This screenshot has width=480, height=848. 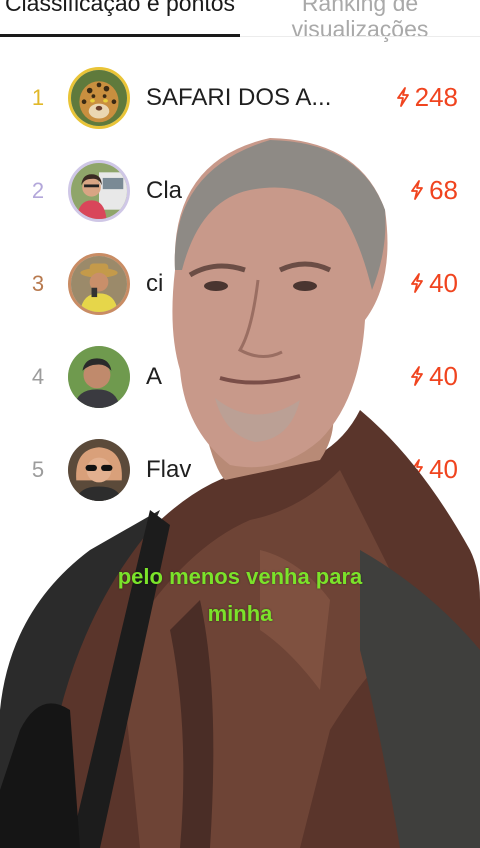 I want to click on video-caption: pelo menos venha para minha, so click(x=240, y=595).